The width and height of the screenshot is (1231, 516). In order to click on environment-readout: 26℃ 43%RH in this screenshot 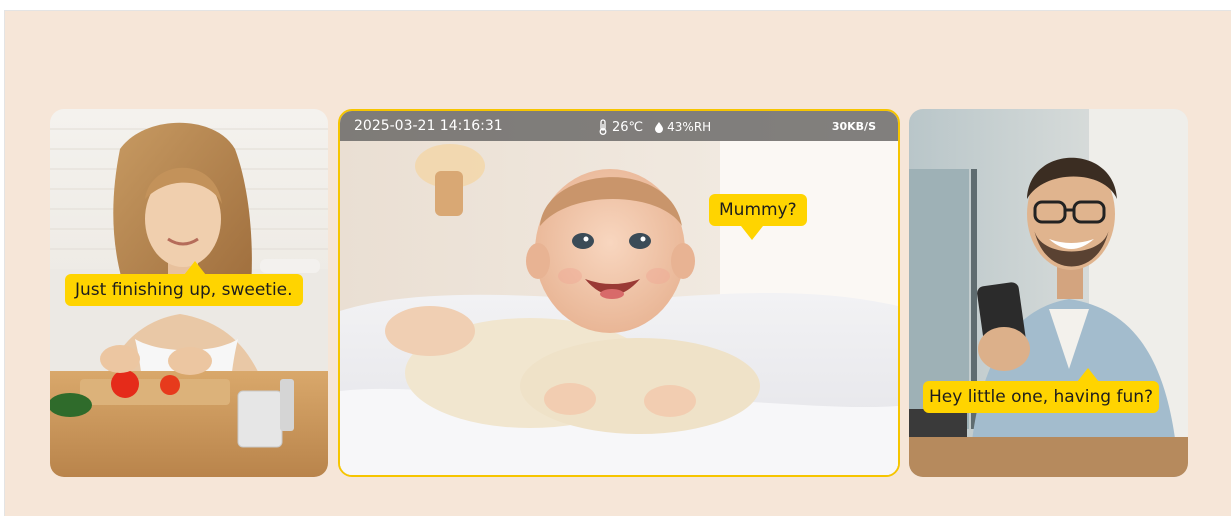, I will do `click(654, 127)`.